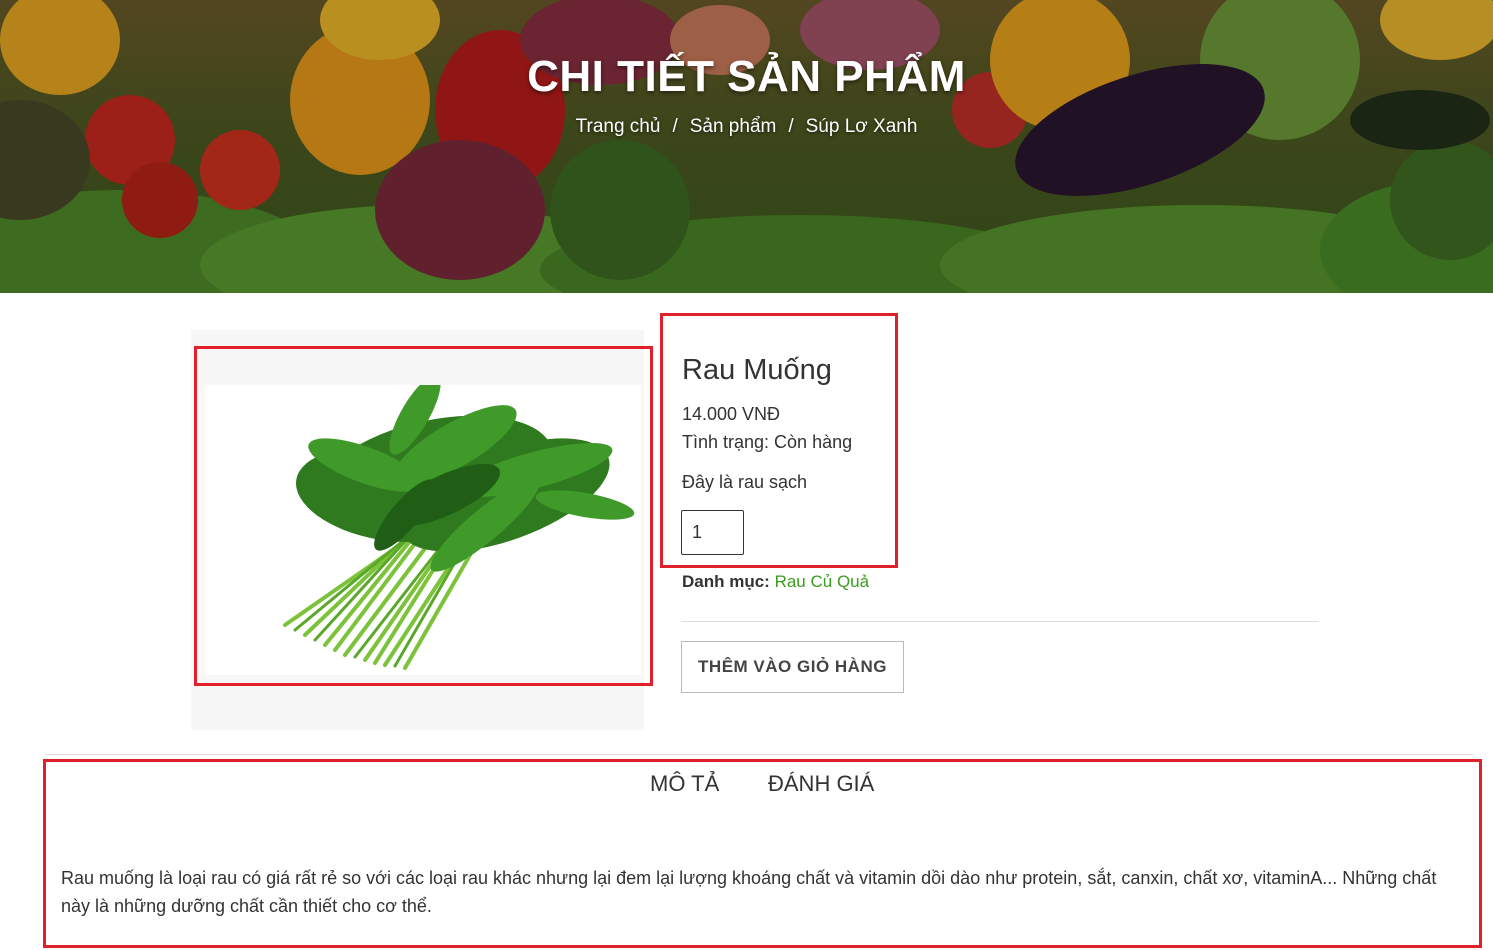 The image size is (1493, 950). What do you see at coordinates (822, 581) in the screenshot?
I see `category-link: Rau Củ Quả` at bounding box center [822, 581].